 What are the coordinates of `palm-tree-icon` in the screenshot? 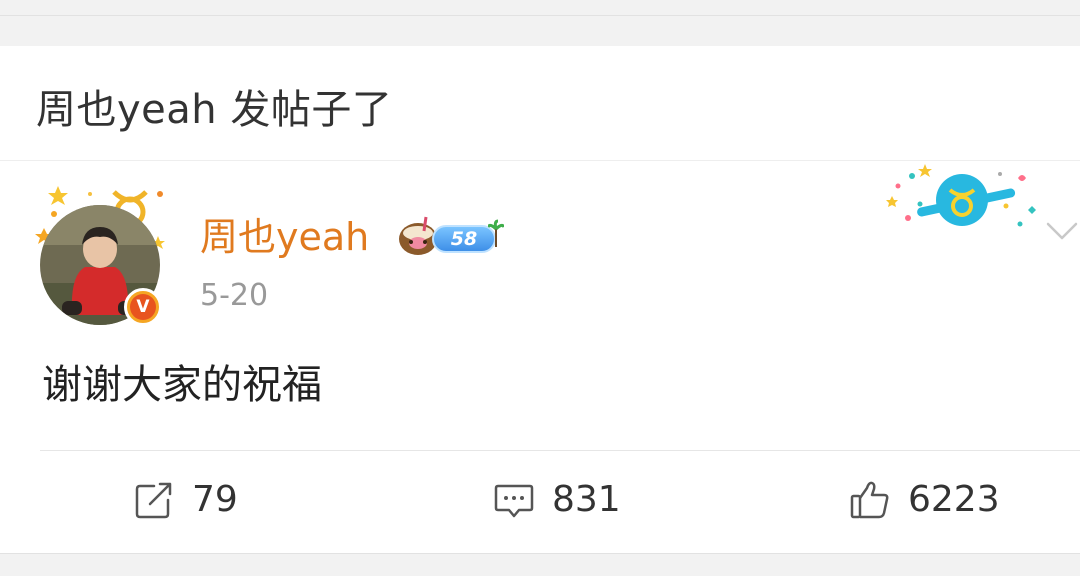 It's located at (496, 233).